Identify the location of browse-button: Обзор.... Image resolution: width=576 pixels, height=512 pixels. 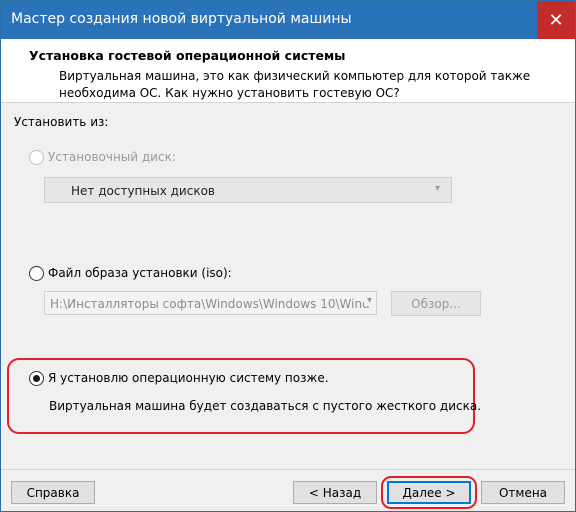
(436, 303).